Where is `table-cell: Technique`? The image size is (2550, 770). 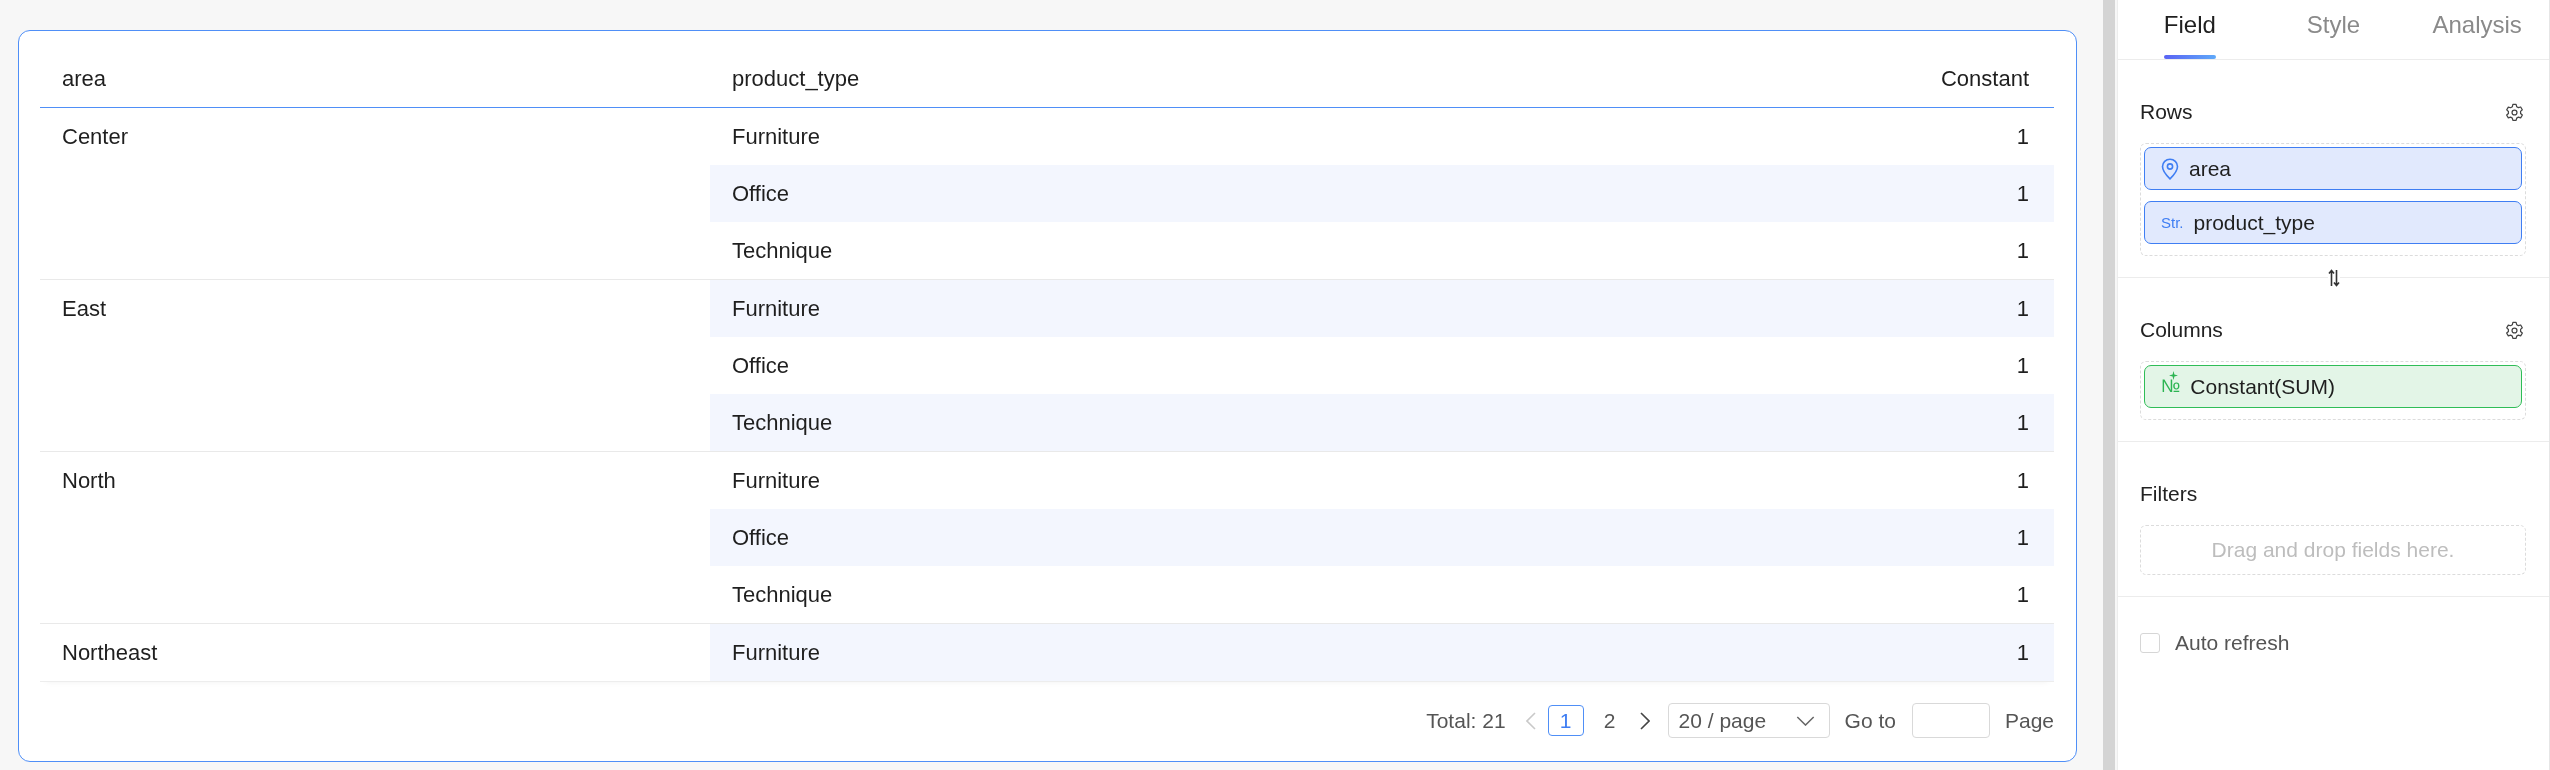
table-cell: Technique is located at coordinates (1172, 422).